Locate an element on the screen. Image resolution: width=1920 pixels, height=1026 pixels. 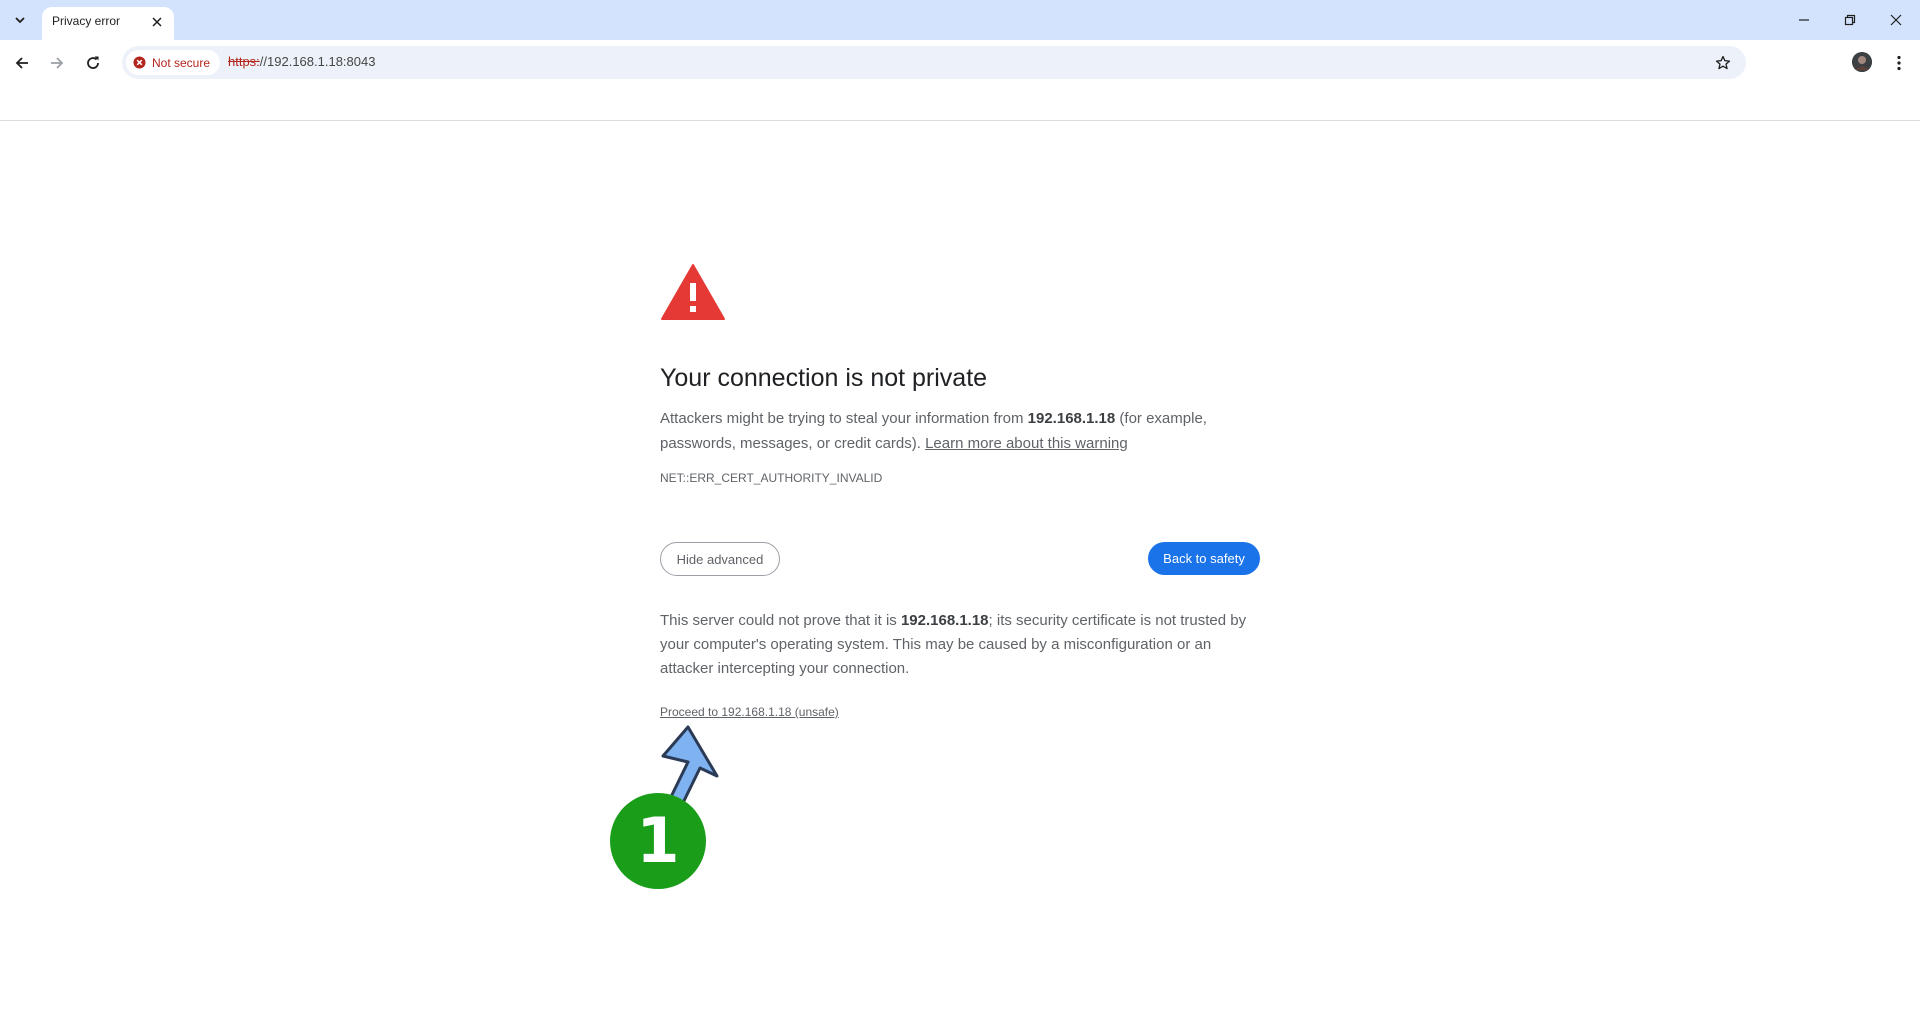
tab-search-button is located at coordinates (20, 20).